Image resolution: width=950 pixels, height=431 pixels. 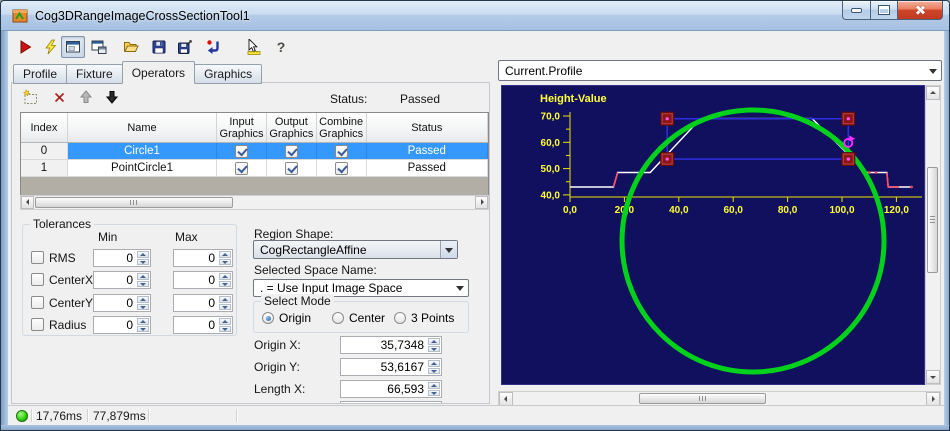 I want to click on maximize-button, so click(x=884, y=10).